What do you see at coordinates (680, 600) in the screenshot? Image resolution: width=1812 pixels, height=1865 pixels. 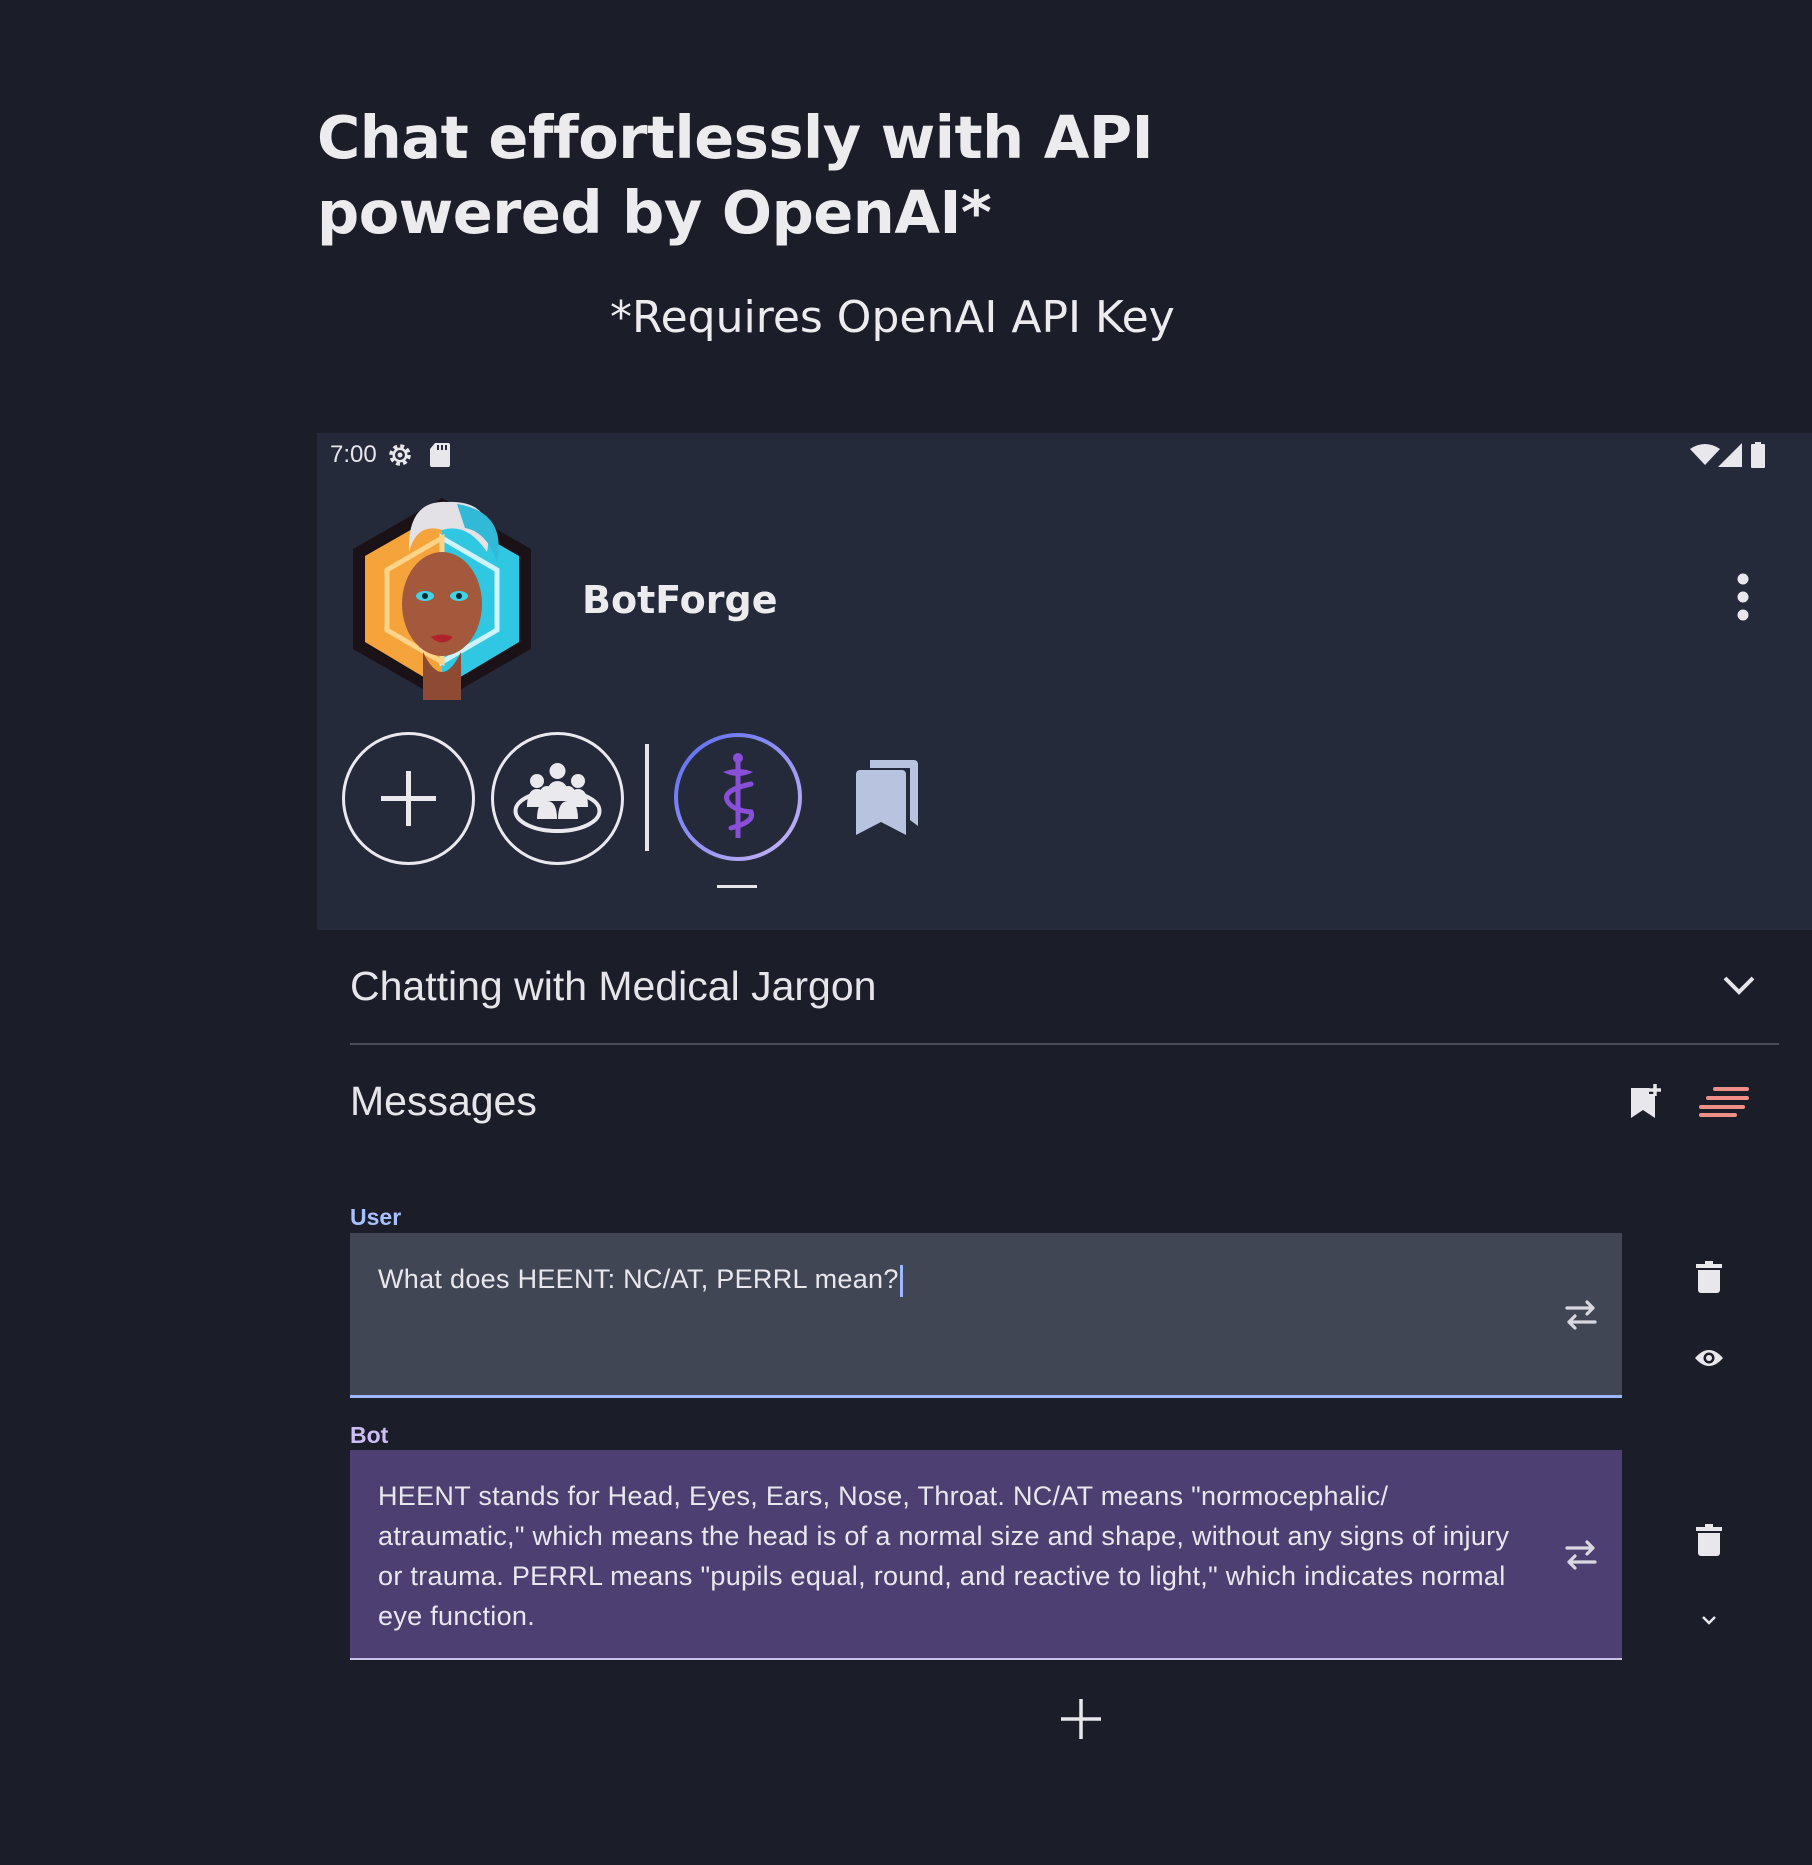 I see `app-title: BotForge` at bounding box center [680, 600].